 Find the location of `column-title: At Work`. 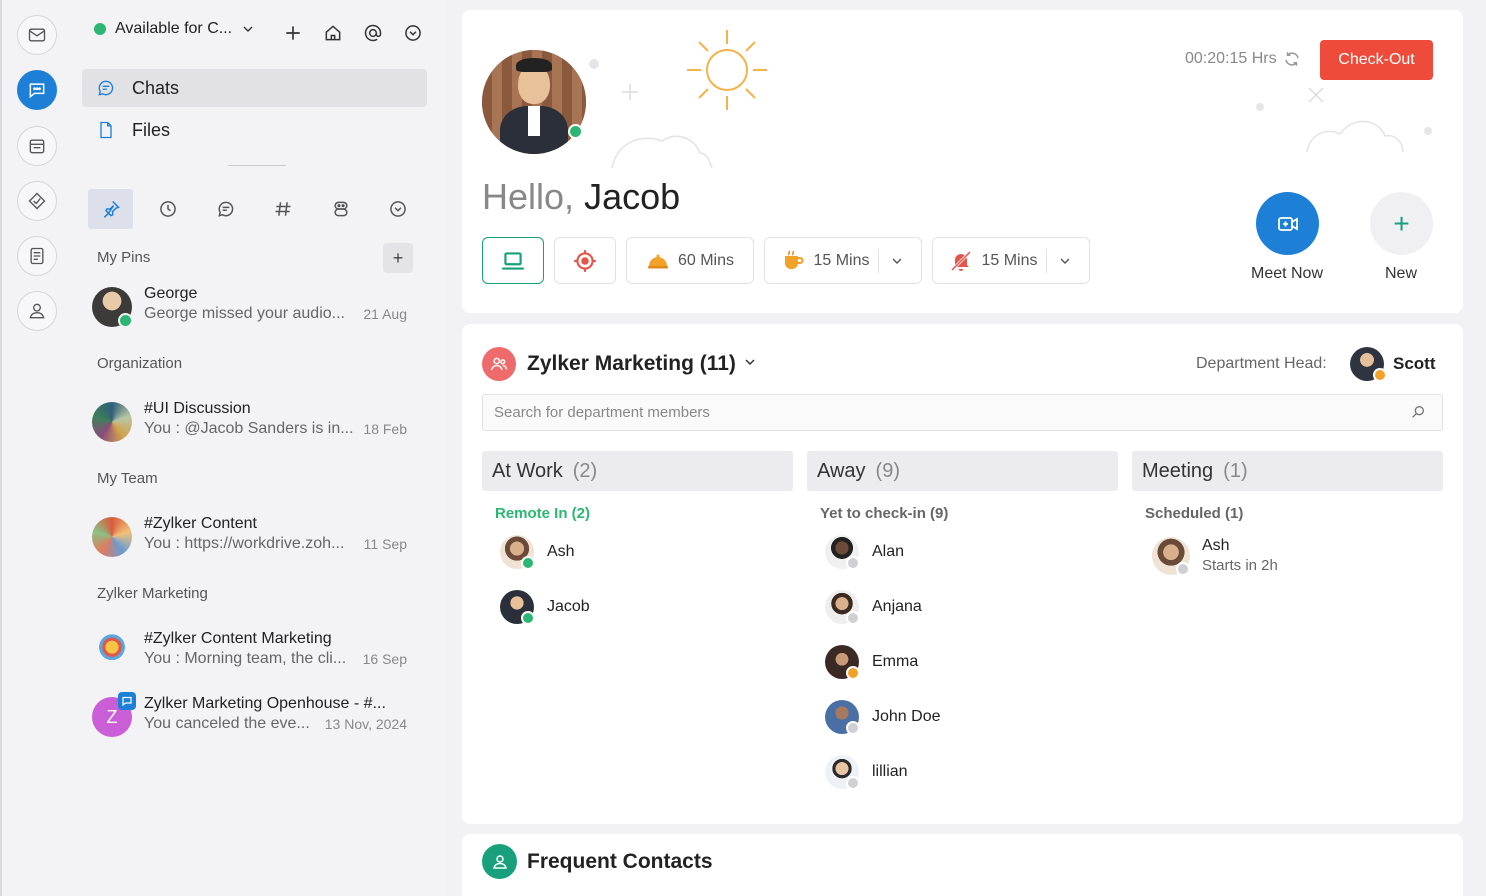

column-title: At Work is located at coordinates (527, 470).